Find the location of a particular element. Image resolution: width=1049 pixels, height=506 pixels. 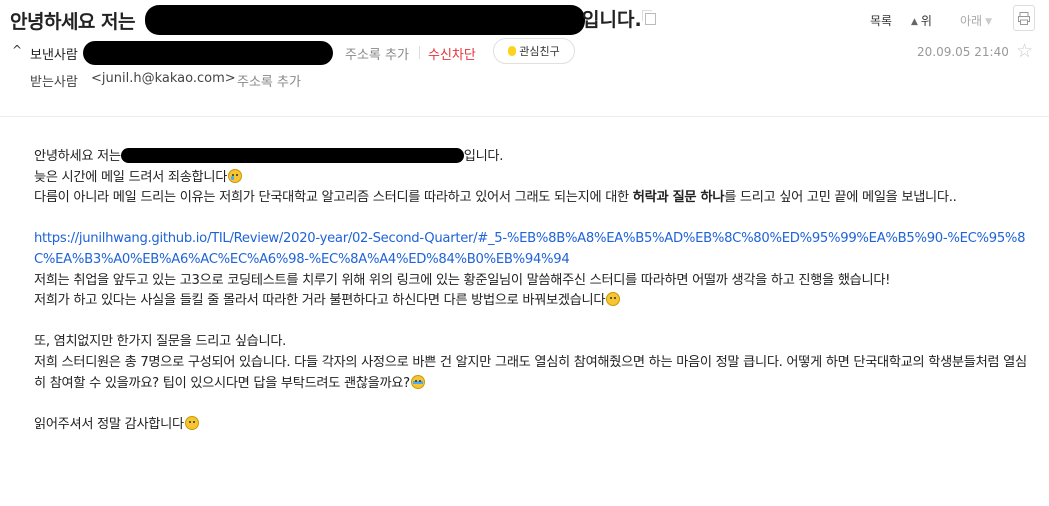

star-icon: ☆ is located at coordinates (1024, 51).